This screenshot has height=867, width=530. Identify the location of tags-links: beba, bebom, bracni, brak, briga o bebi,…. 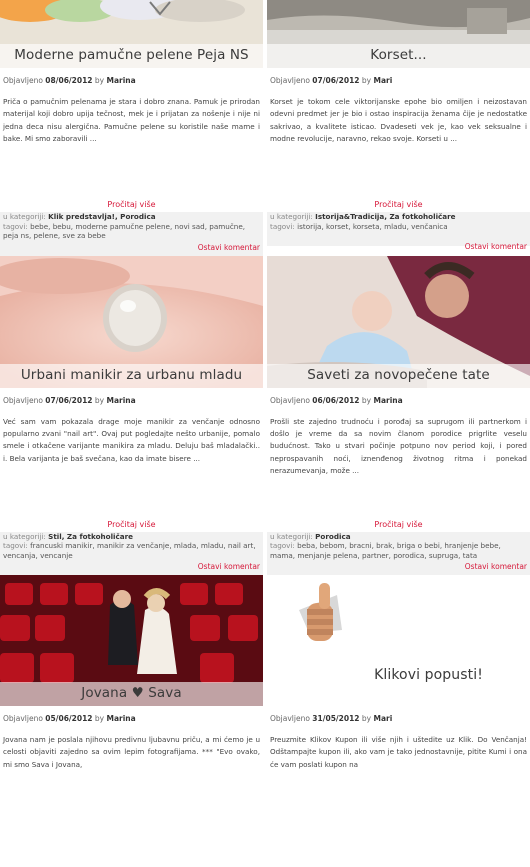
(385, 550).